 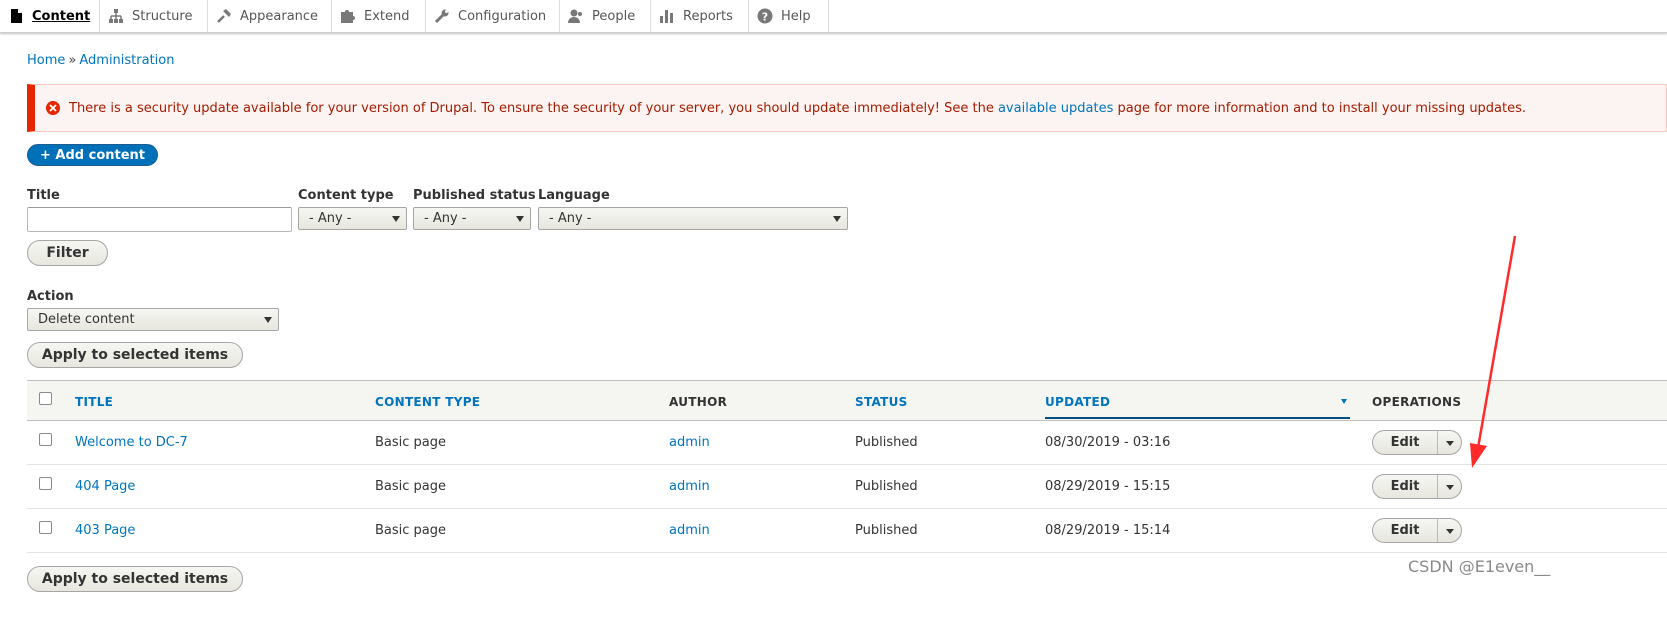 I want to click on reports-icon, so click(x=667, y=16).